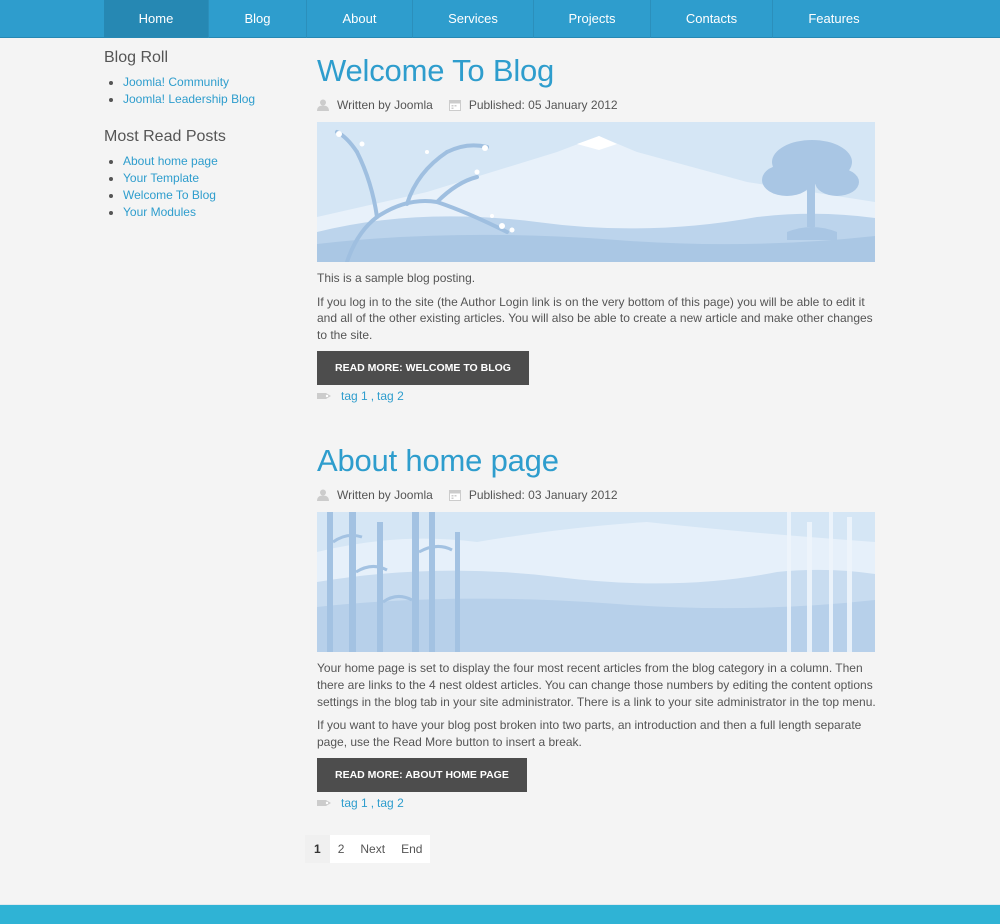  I want to click on page-current: 1, so click(317, 849).